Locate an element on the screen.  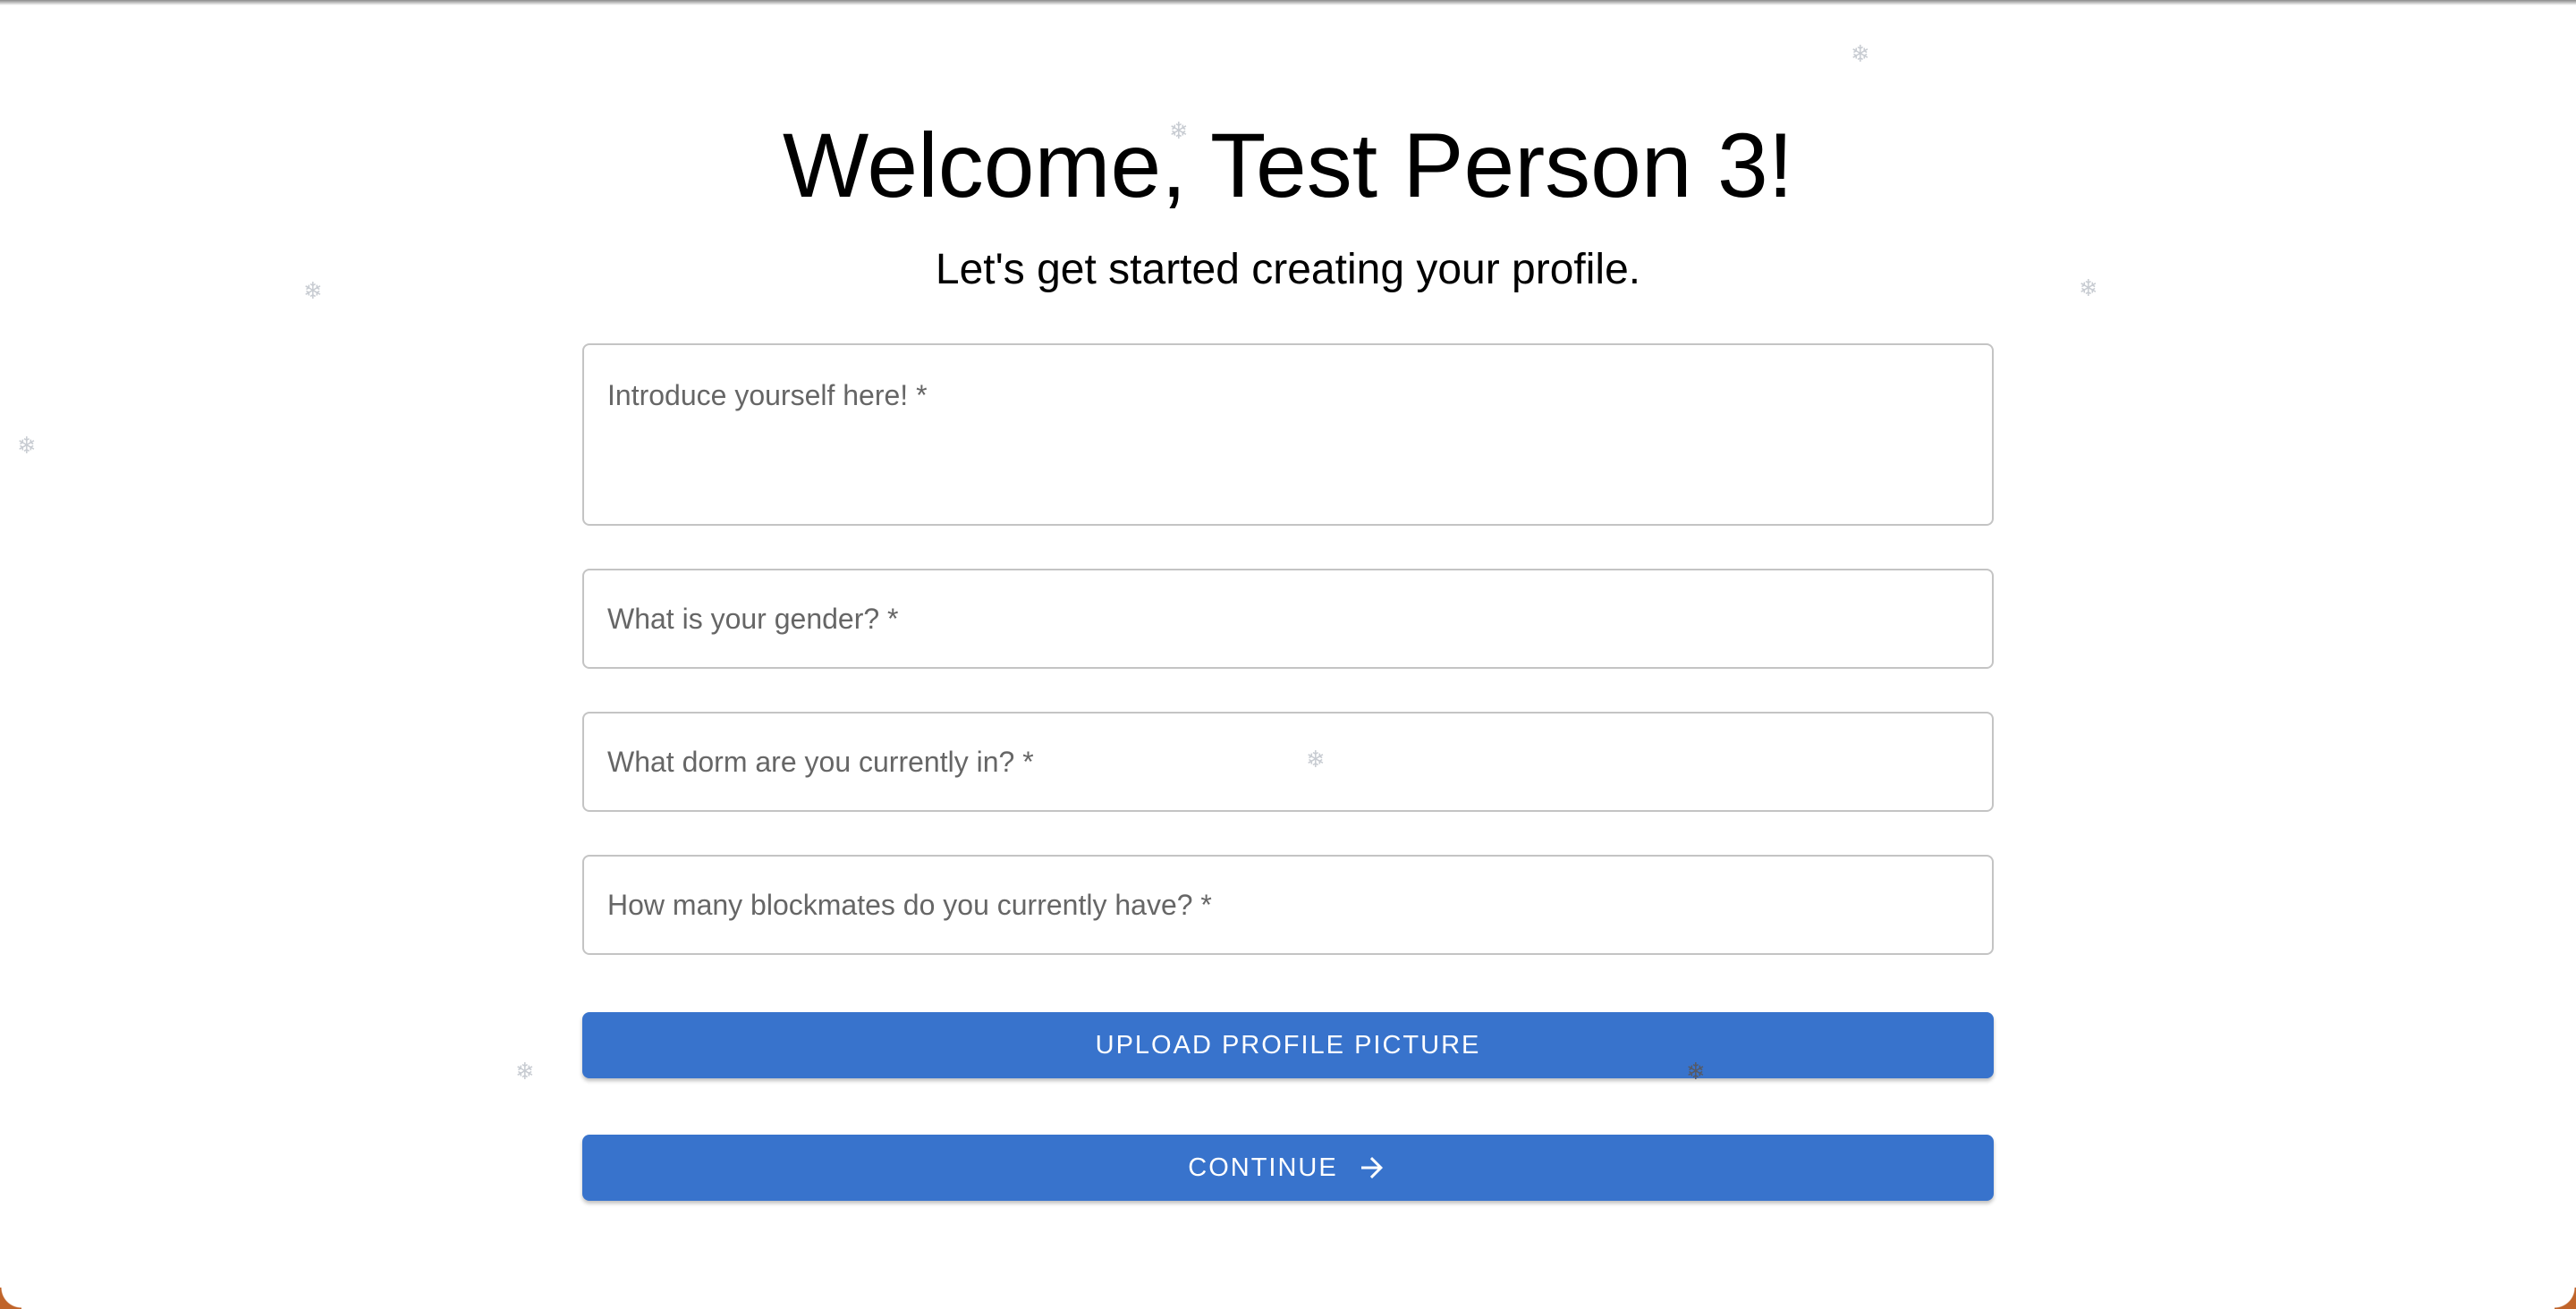
introduction-label: Introduce yourself here! * is located at coordinates (767, 395).